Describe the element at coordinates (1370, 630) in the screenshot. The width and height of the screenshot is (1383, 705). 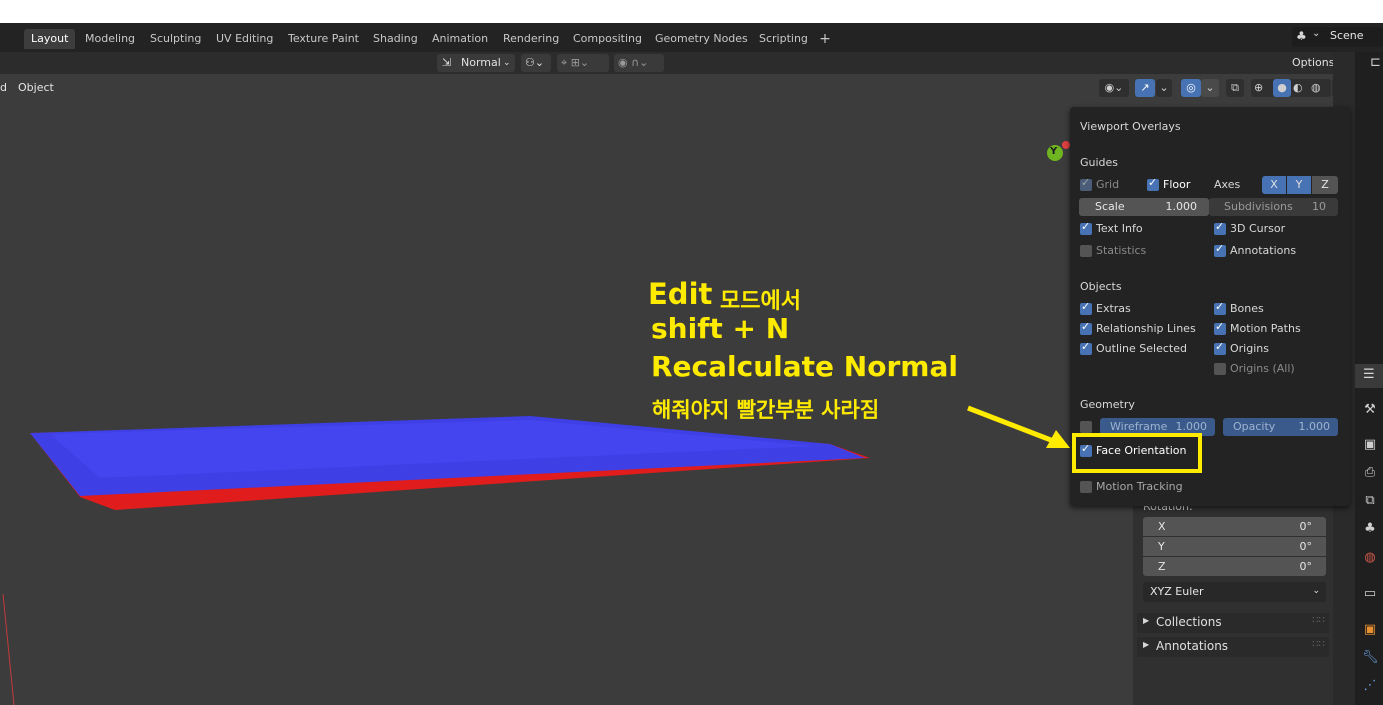
I see `object-props-icon: ▣` at that location.